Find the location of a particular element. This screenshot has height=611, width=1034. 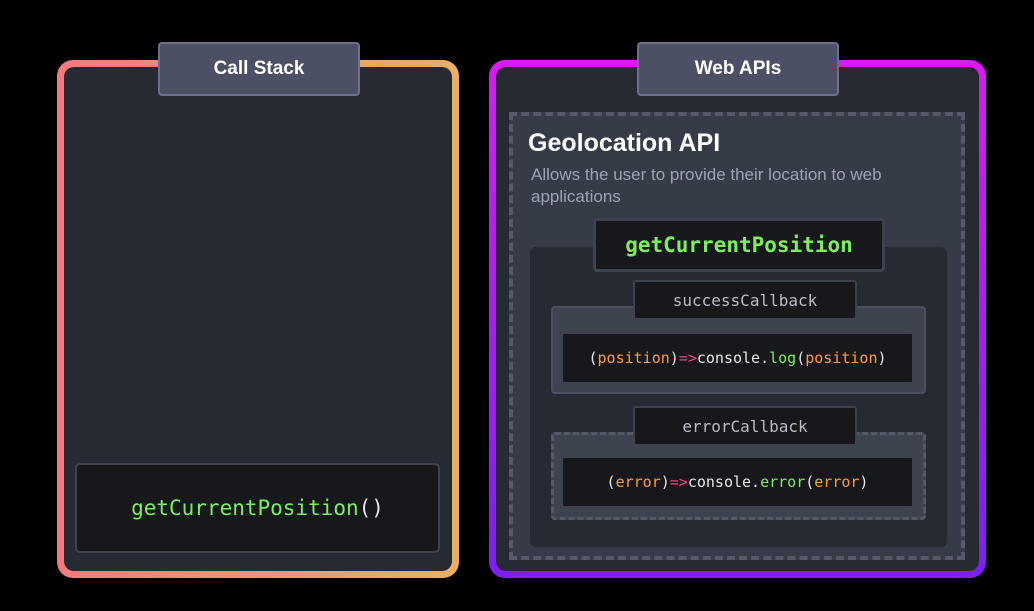

error-callback-code: (error) => console. error(error) is located at coordinates (737, 482).